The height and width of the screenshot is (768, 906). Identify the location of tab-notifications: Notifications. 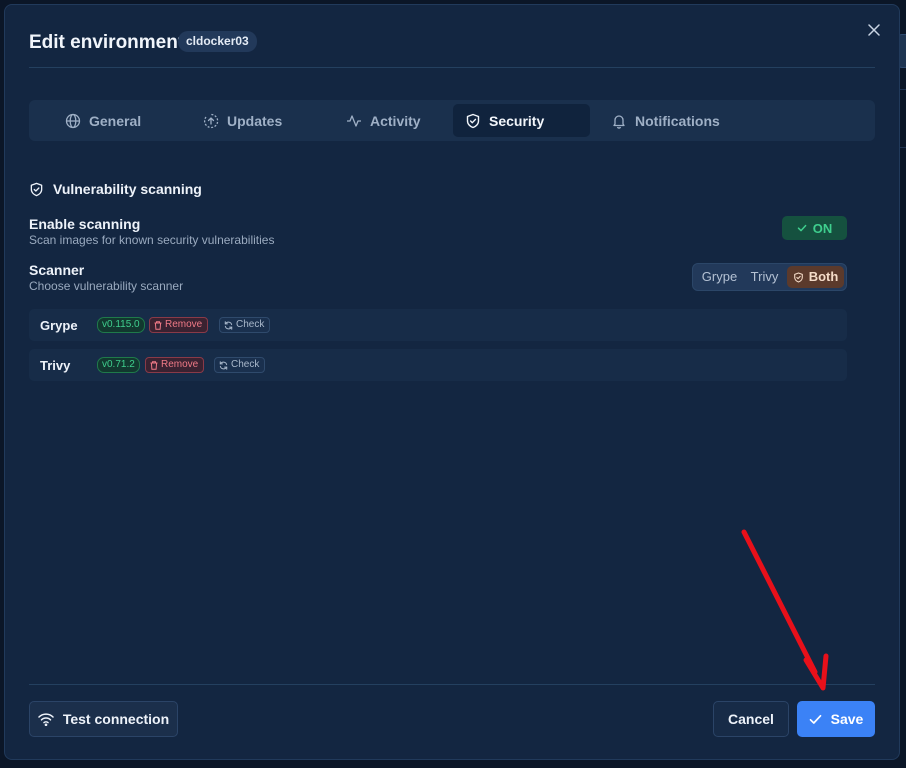
(666, 120).